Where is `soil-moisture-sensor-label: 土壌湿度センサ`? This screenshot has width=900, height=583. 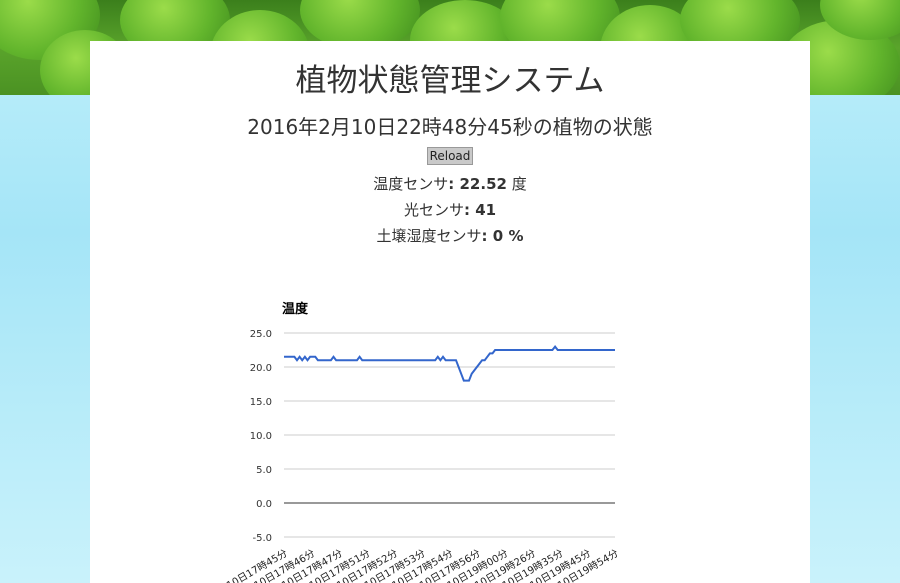
soil-moisture-sensor-label: 土壌湿度センサ is located at coordinates (429, 236).